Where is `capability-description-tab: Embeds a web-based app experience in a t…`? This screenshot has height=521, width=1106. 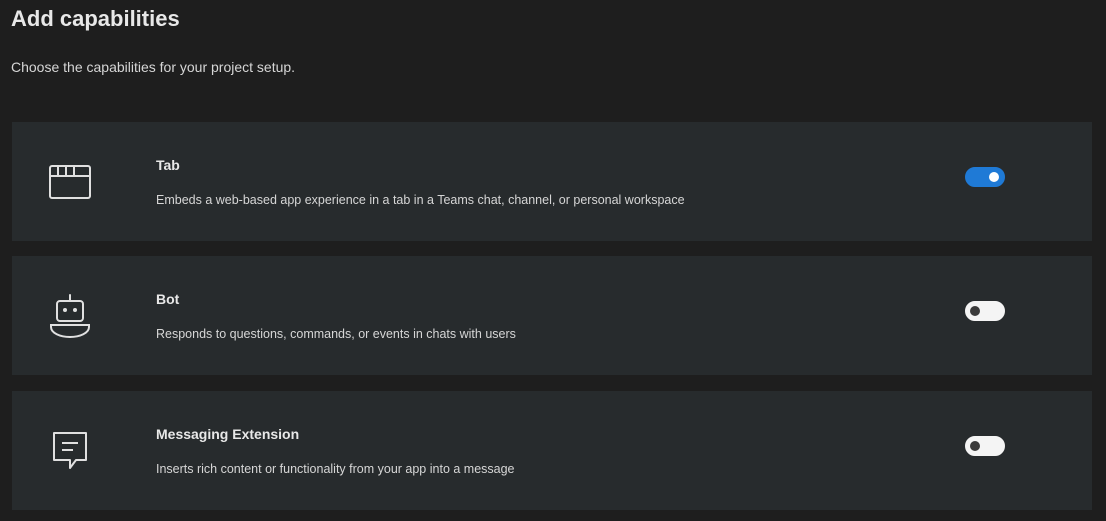 capability-description-tab: Embeds a web-based app experience in a t… is located at coordinates (420, 200).